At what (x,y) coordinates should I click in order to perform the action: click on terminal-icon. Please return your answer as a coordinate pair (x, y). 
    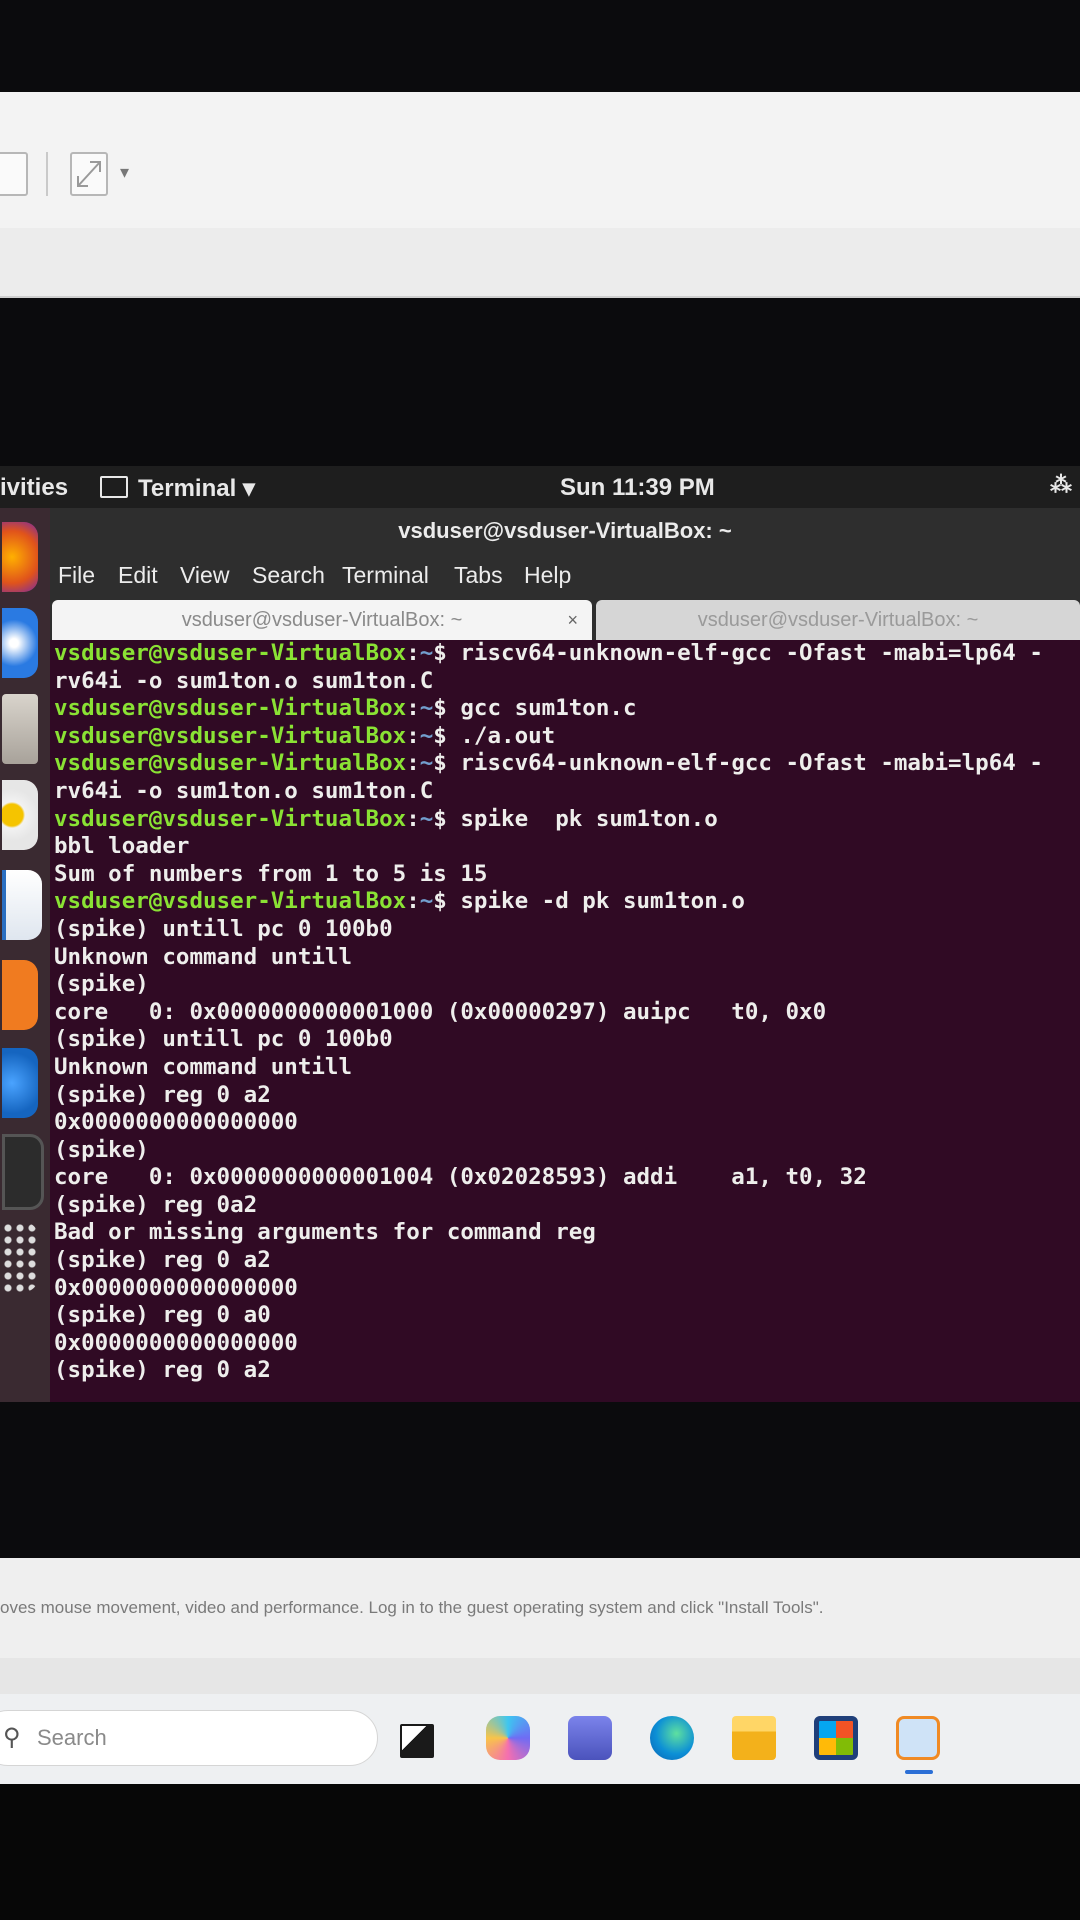
    Looking at the image, I should click on (23, 1172).